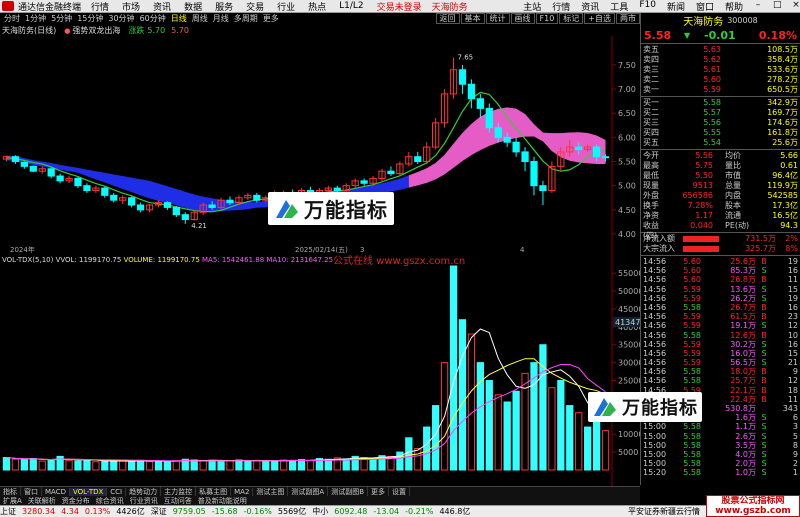 Image resolution: width=800 pixels, height=517 pixels. What do you see at coordinates (692, 280) in the screenshot?
I see `tick-price: 5.60` at bounding box center [692, 280].